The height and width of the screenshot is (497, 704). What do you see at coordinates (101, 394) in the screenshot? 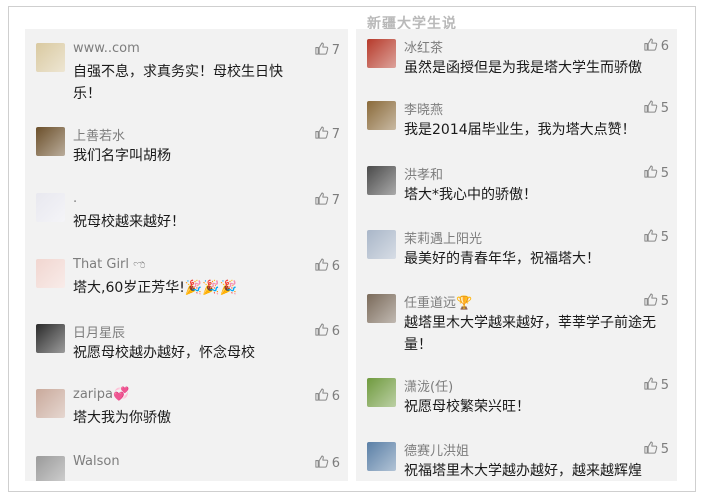
I see `commenter-name: zaripa💞` at bounding box center [101, 394].